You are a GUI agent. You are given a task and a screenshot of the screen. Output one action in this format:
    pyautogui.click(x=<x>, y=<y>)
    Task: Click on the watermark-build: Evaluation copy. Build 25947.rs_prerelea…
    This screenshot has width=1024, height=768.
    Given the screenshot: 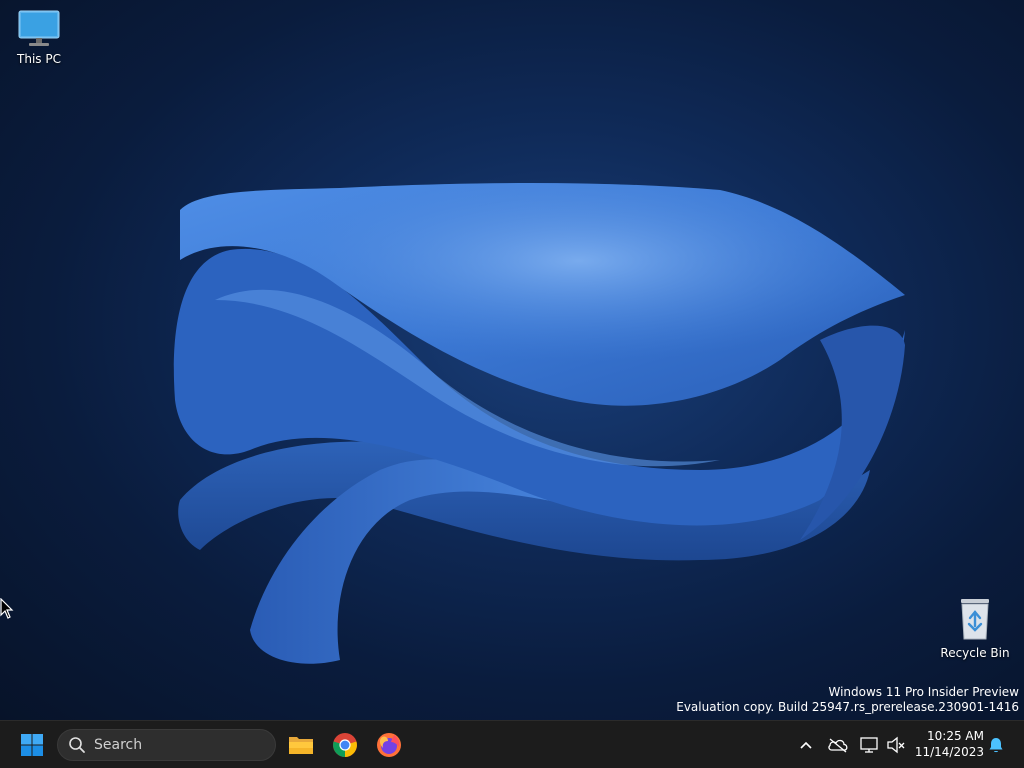 What is the action you would take?
    pyautogui.click(x=847, y=707)
    